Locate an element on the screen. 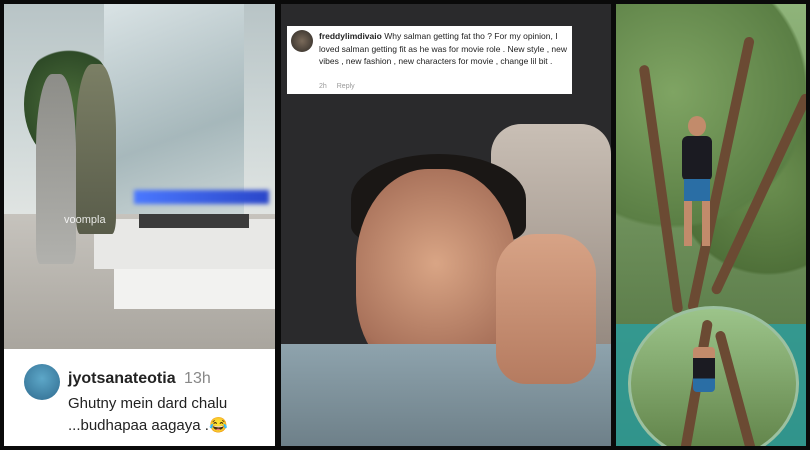  door-mat is located at coordinates (194, 221).